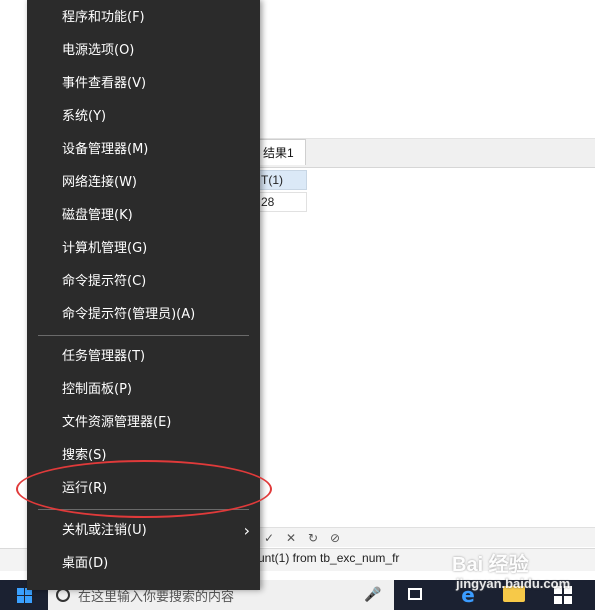 Image resolution: width=595 pixels, height=610 pixels. What do you see at coordinates (143, 335) in the screenshot?
I see `menu-separator` at bounding box center [143, 335].